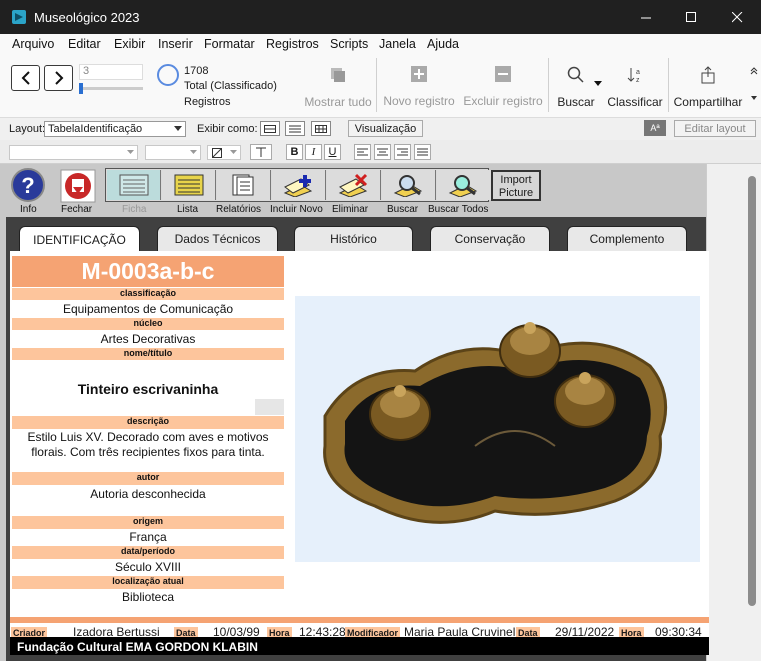  What do you see at coordinates (402, 152) in the screenshot?
I see `align-right-button` at bounding box center [402, 152].